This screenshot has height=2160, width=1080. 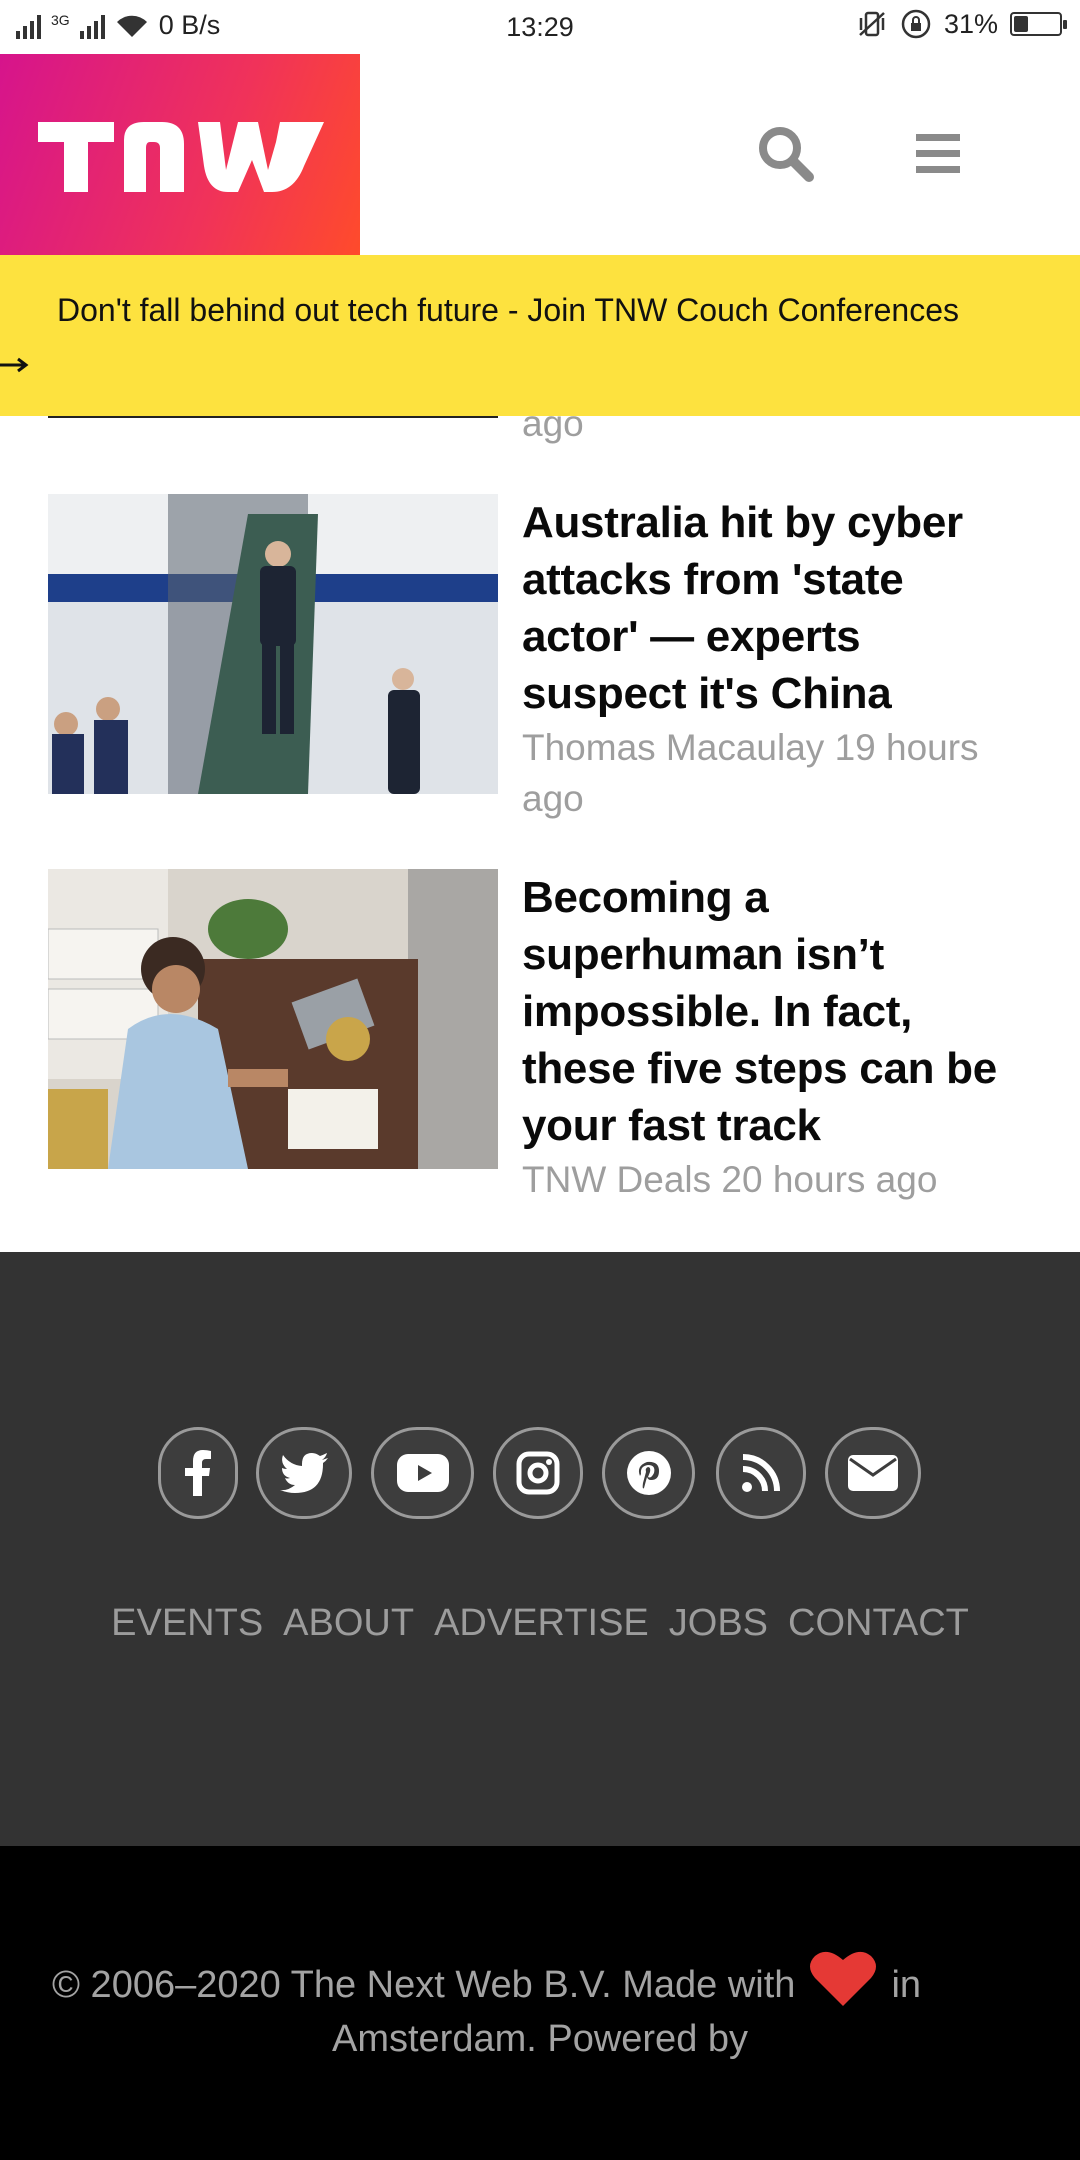 I want to click on footer-link-contact: CONTACT, so click(x=878, y=1623).